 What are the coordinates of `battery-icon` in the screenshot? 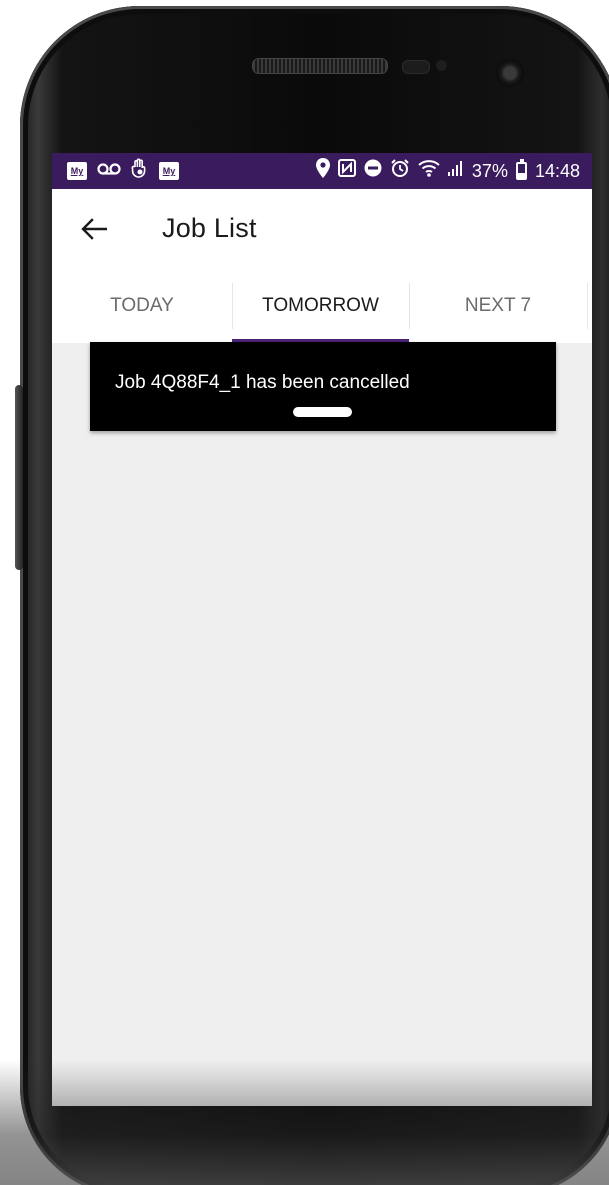 It's located at (521, 169).